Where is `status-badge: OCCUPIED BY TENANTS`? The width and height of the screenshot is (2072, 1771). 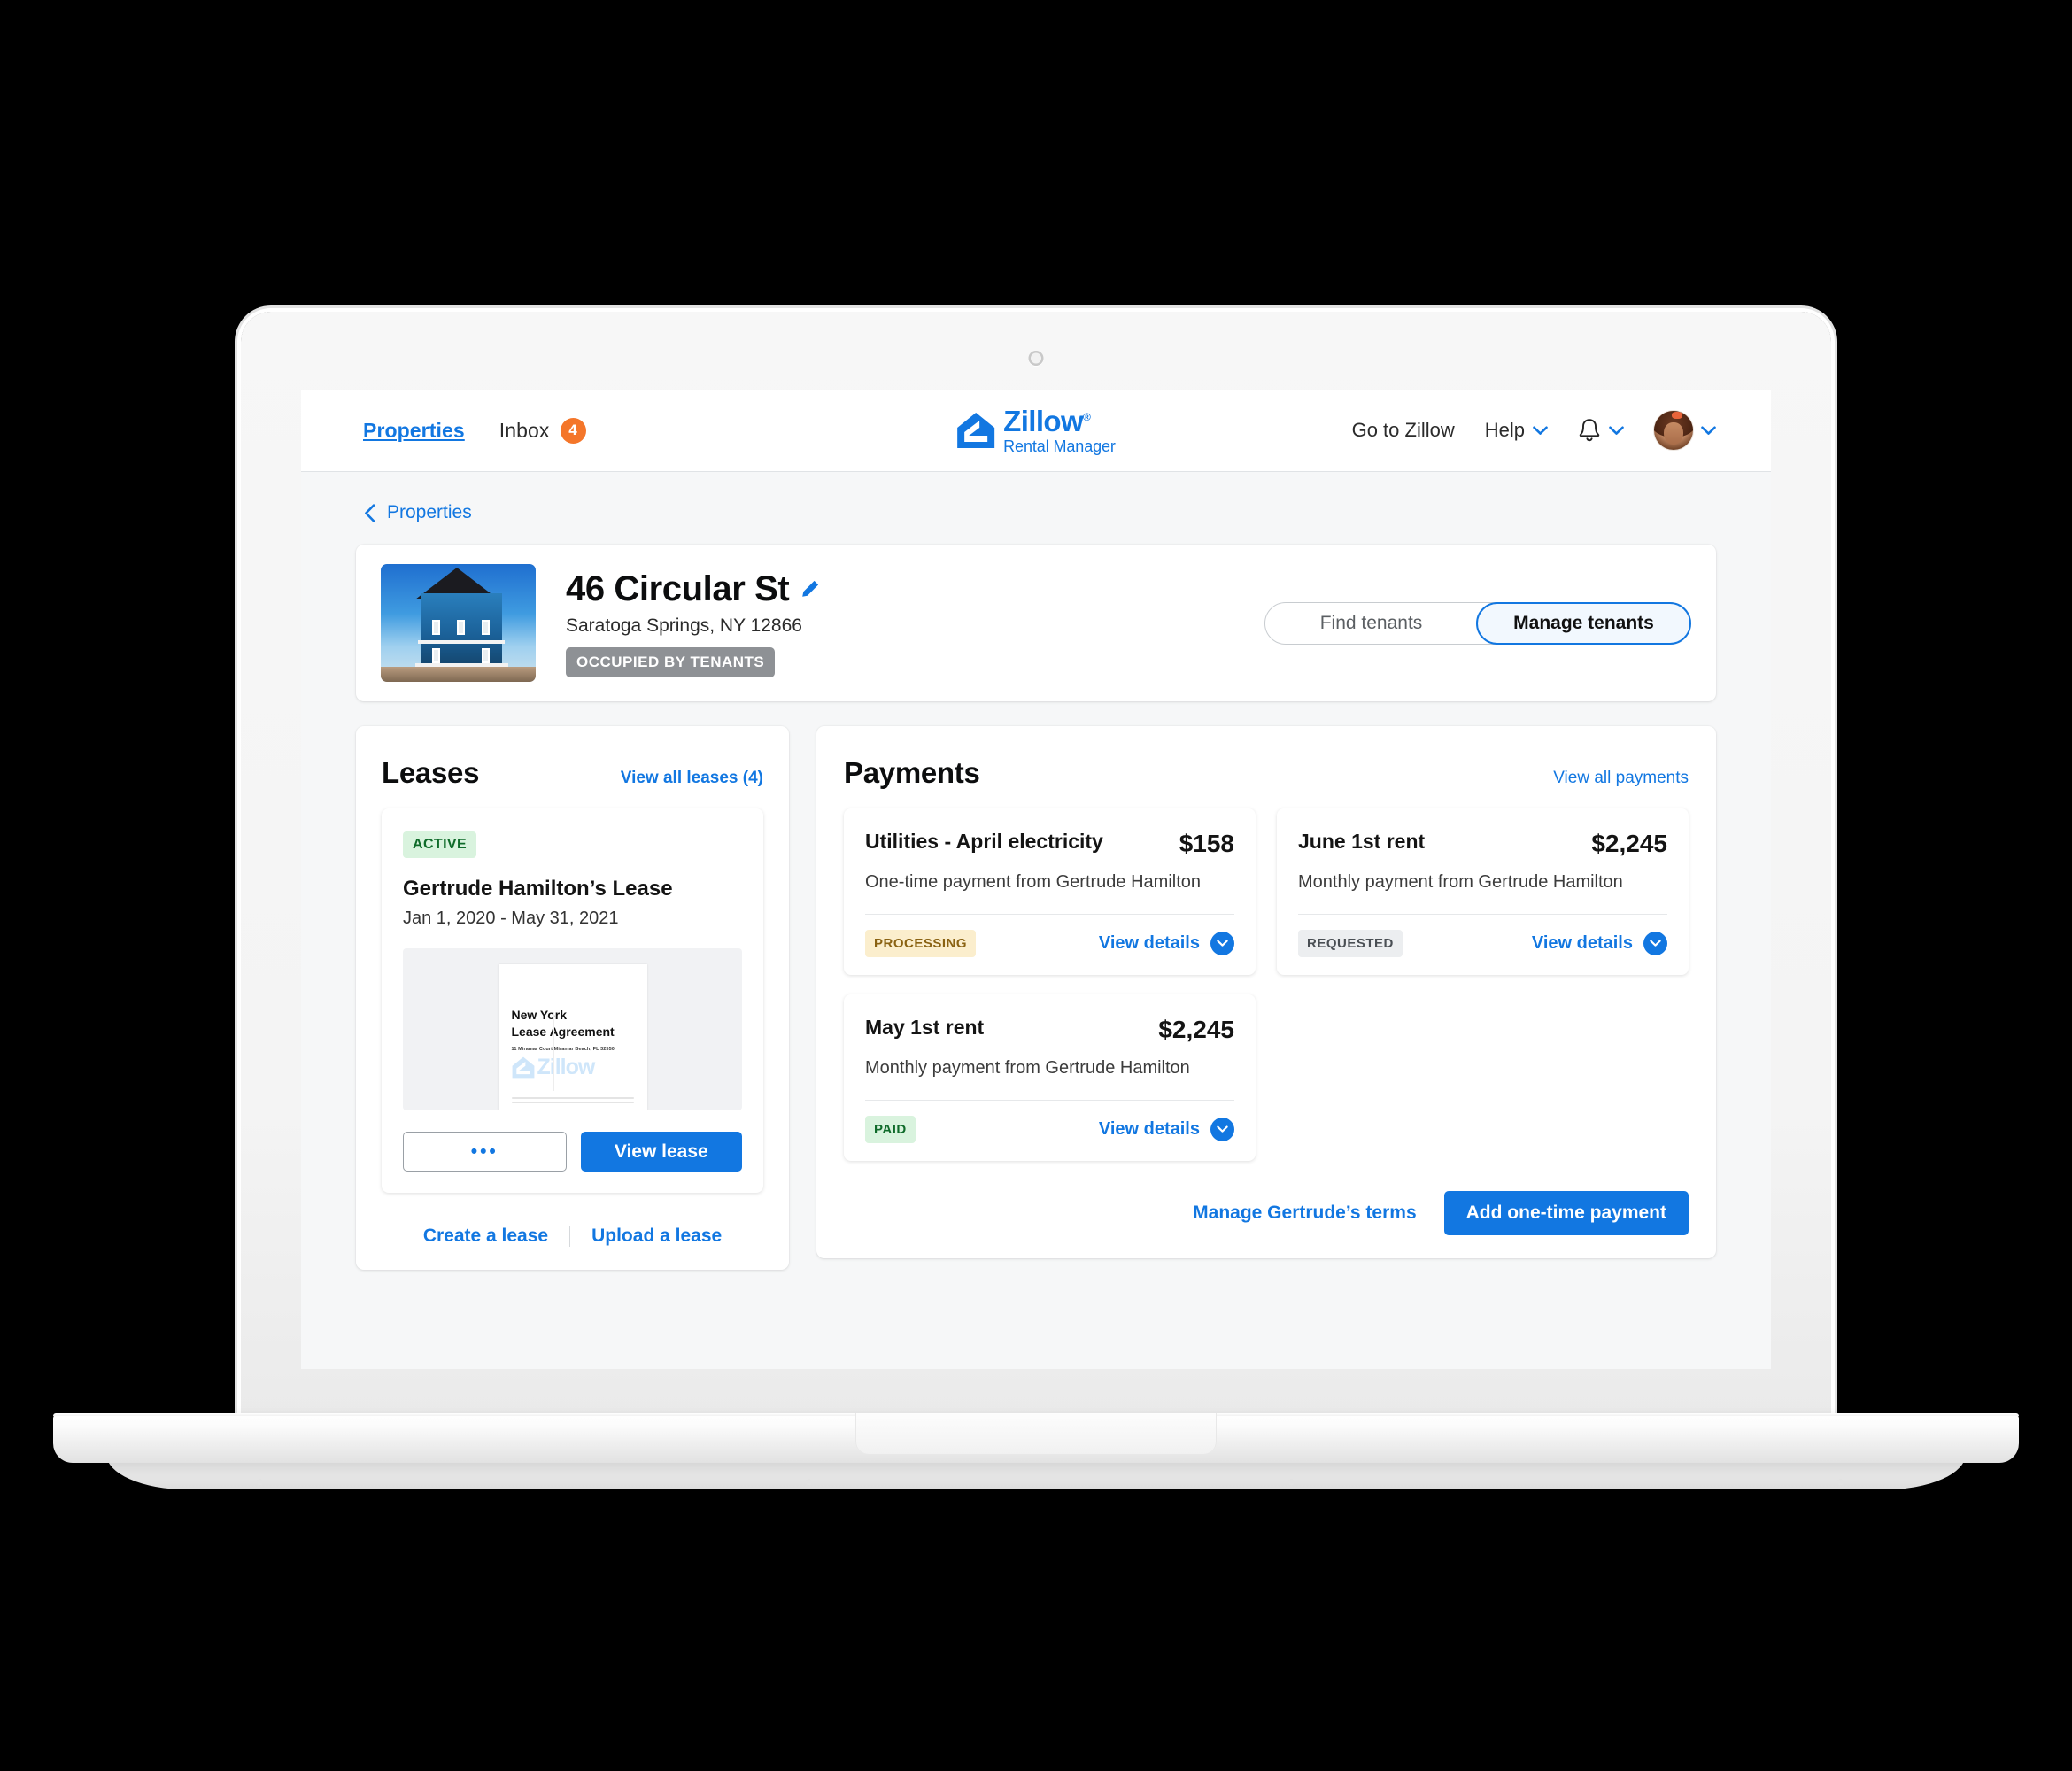
status-badge: OCCUPIED BY TENANTS is located at coordinates (671, 661).